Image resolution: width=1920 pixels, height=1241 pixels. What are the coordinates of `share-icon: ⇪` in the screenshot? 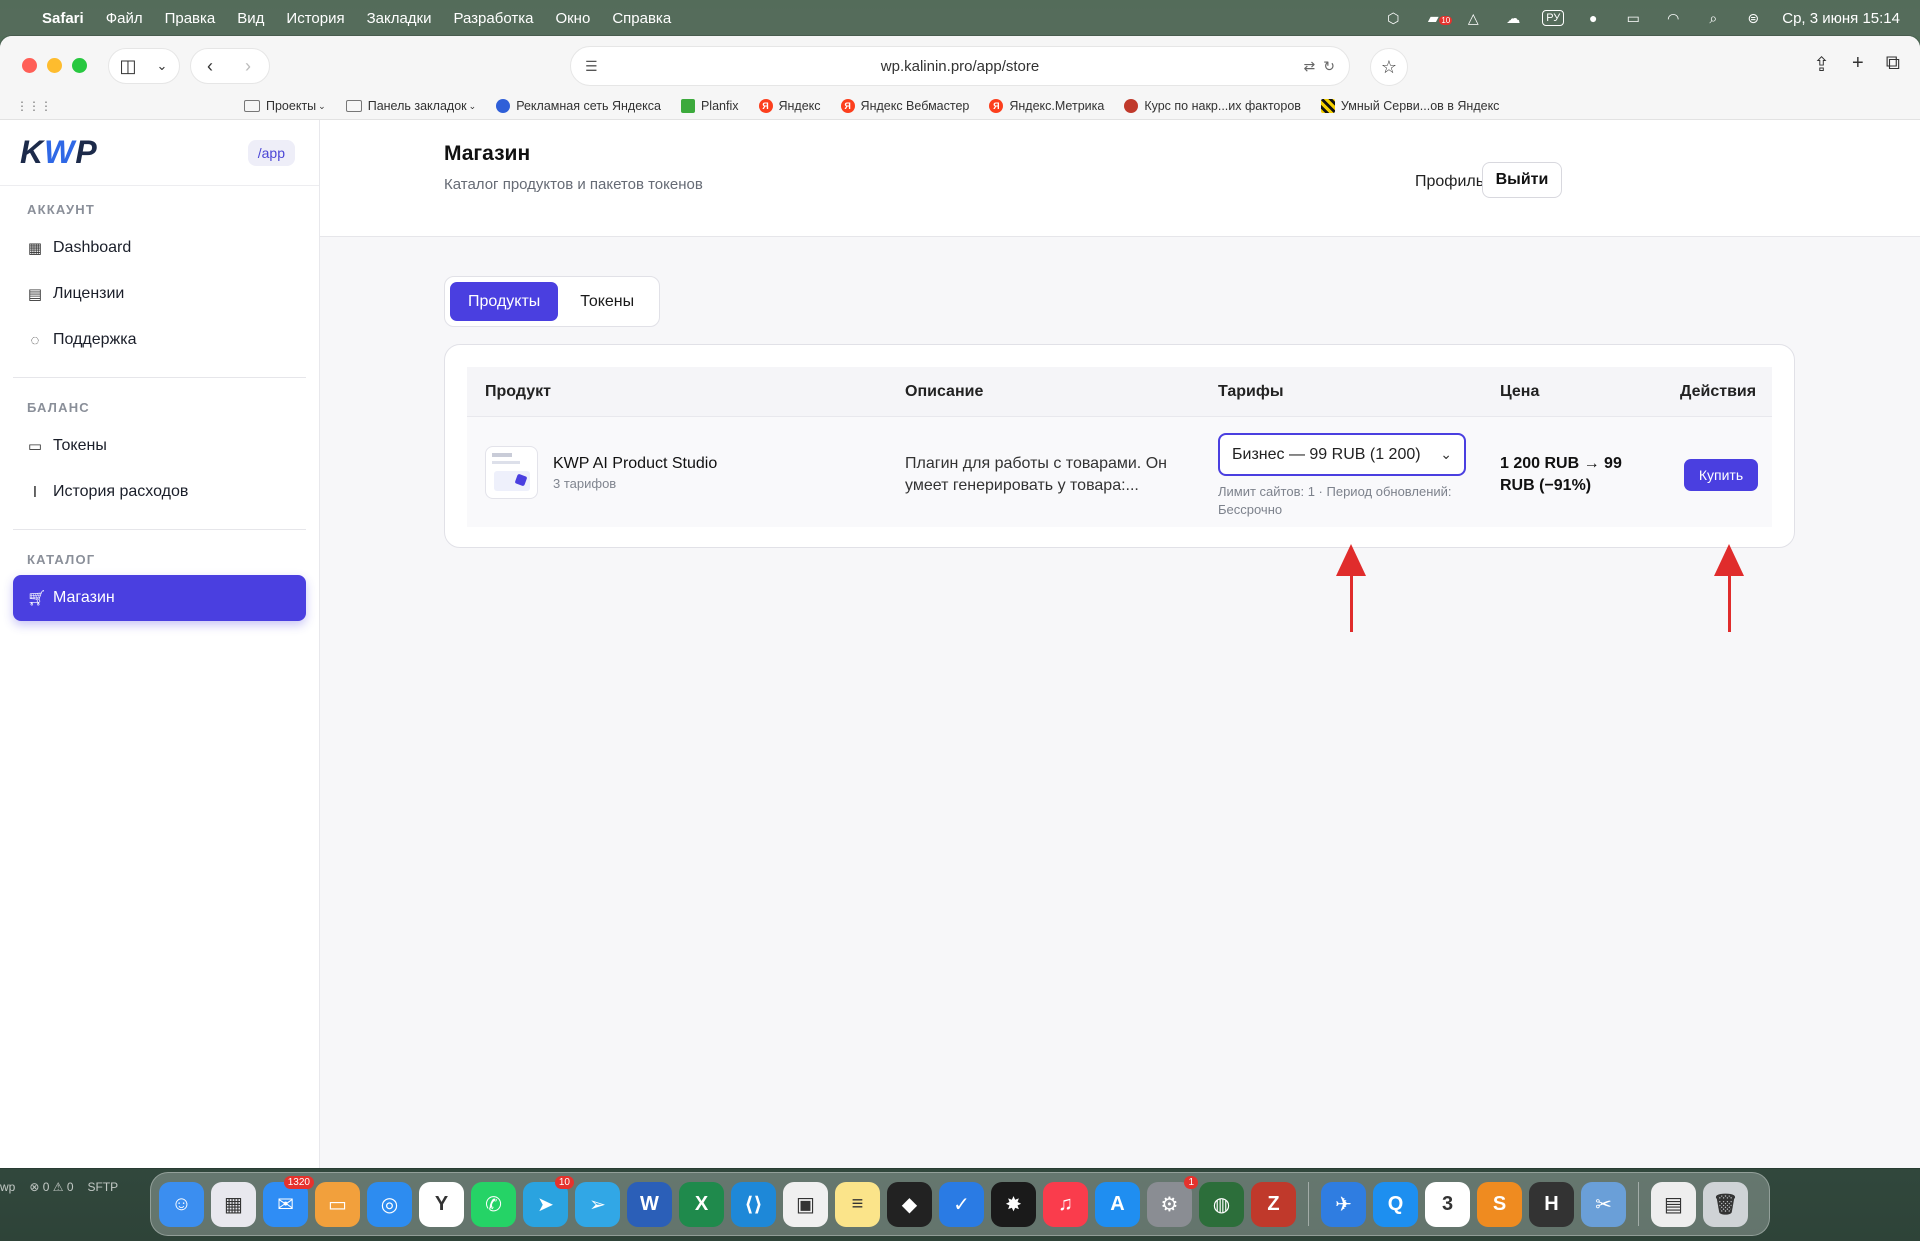 It's located at (1821, 64).